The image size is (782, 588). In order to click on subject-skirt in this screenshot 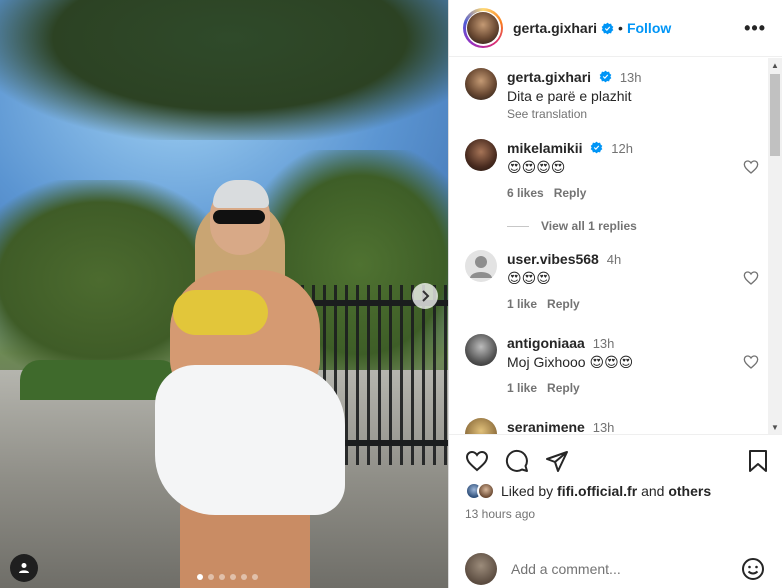, I will do `click(250, 440)`.